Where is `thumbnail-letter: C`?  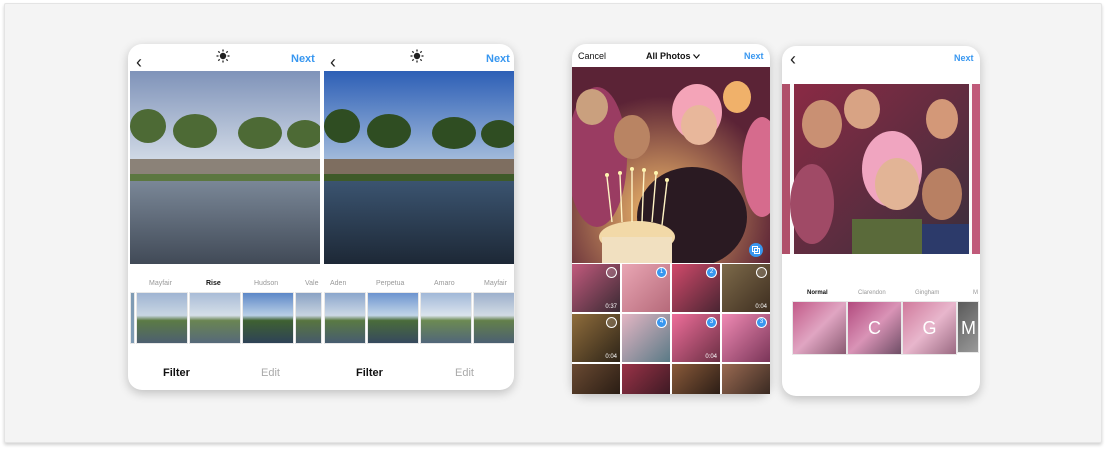 thumbnail-letter: C is located at coordinates (874, 328).